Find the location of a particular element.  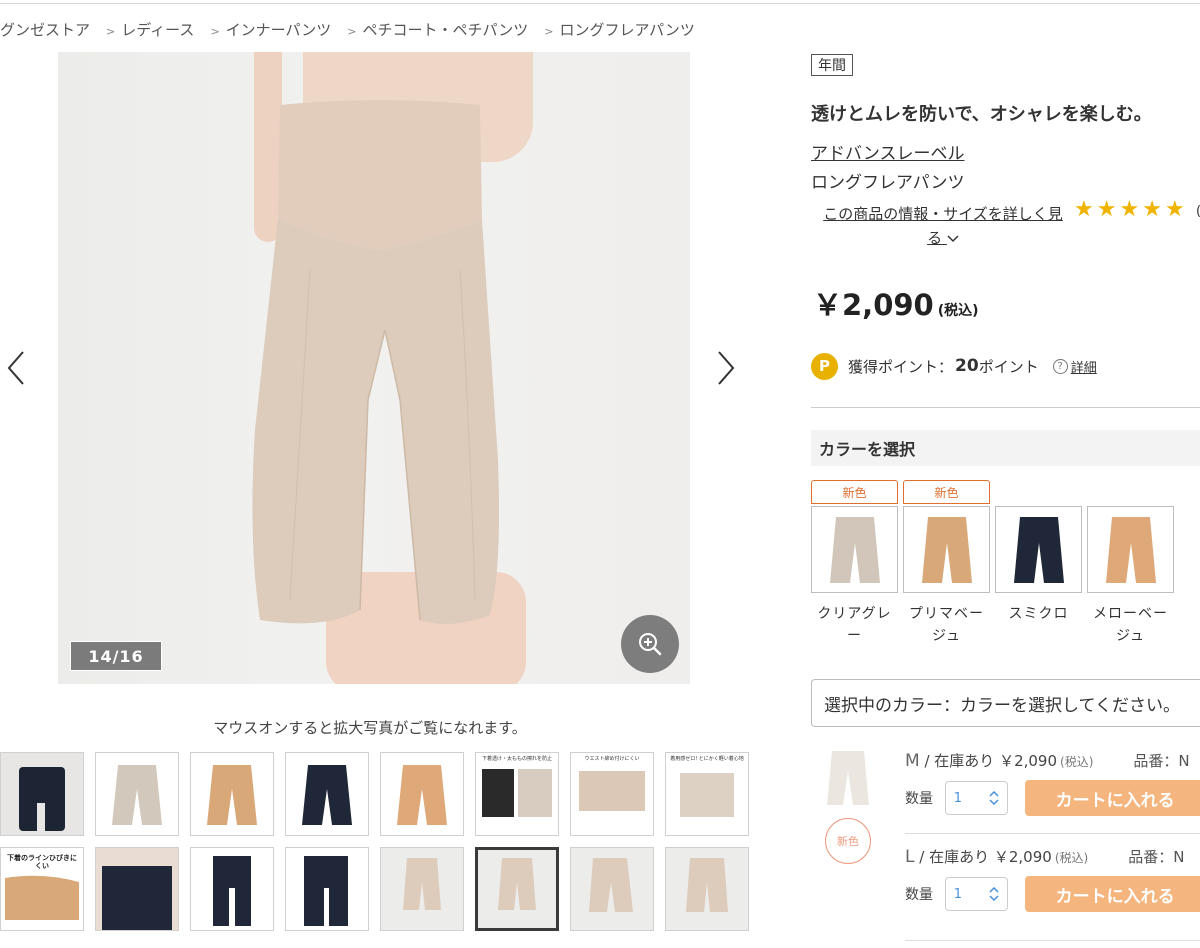

points-value: 20 is located at coordinates (967, 366).